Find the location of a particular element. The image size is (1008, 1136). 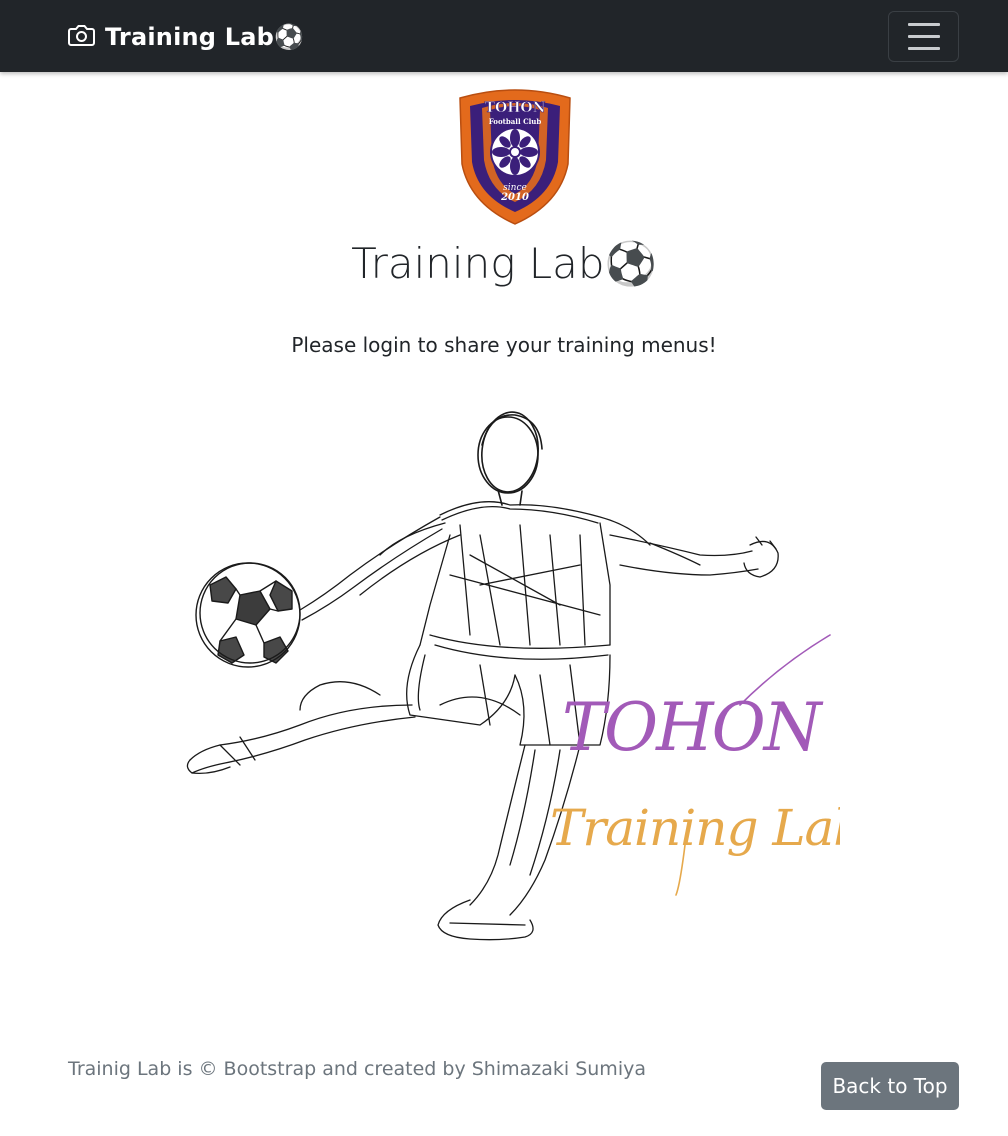

navbar-toggle-button is located at coordinates (923, 36).